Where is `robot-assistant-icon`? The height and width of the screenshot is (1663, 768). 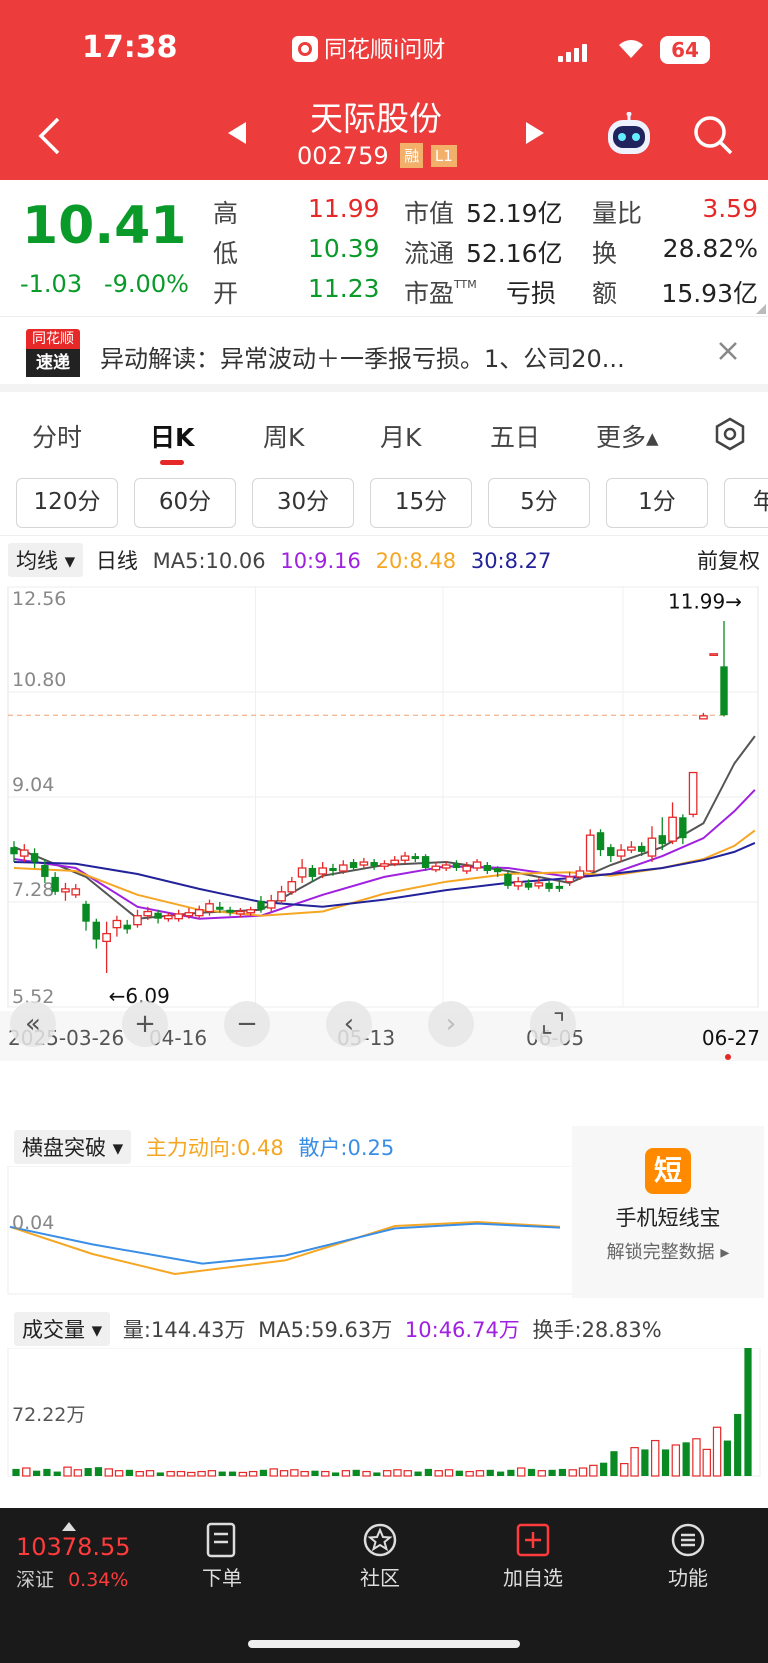 robot-assistant-icon is located at coordinates (629, 134).